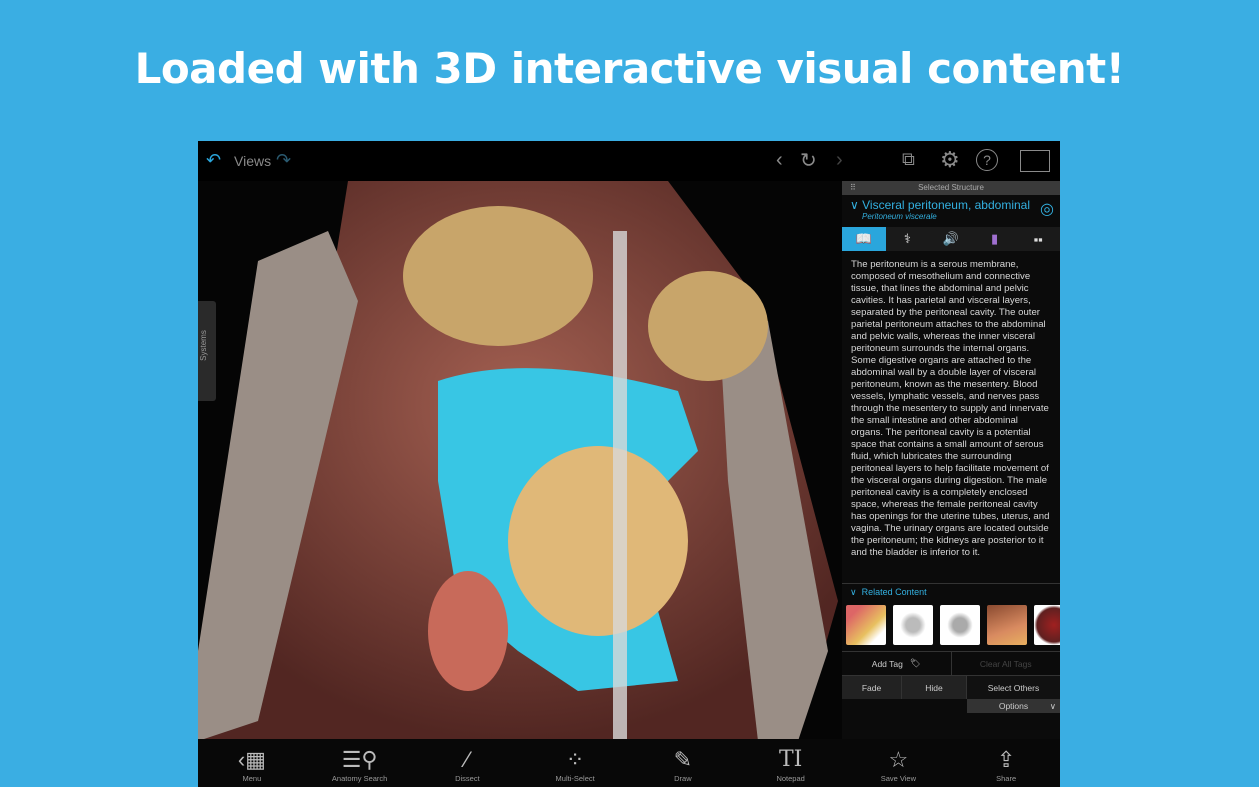 Image resolution: width=1259 pixels, height=787 pixels. Describe the element at coordinates (575, 759) in the screenshot. I see `multi-select-icon: ⁘` at that location.